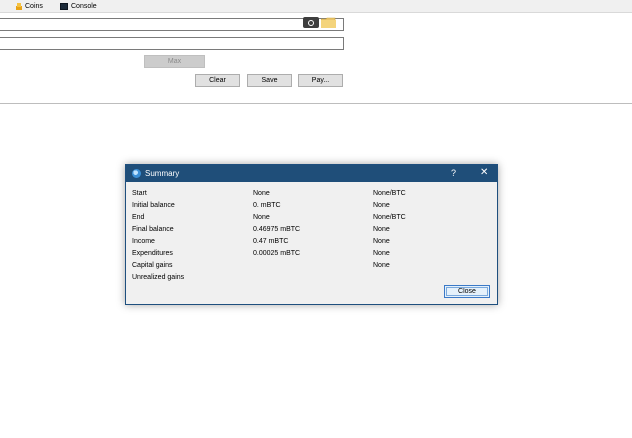 Image resolution: width=632 pixels, height=438 pixels. What do you see at coordinates (277, 253) in the screenshot?
I see `row-value: 0.00025 mBTC` at bounding box center [277, 253].